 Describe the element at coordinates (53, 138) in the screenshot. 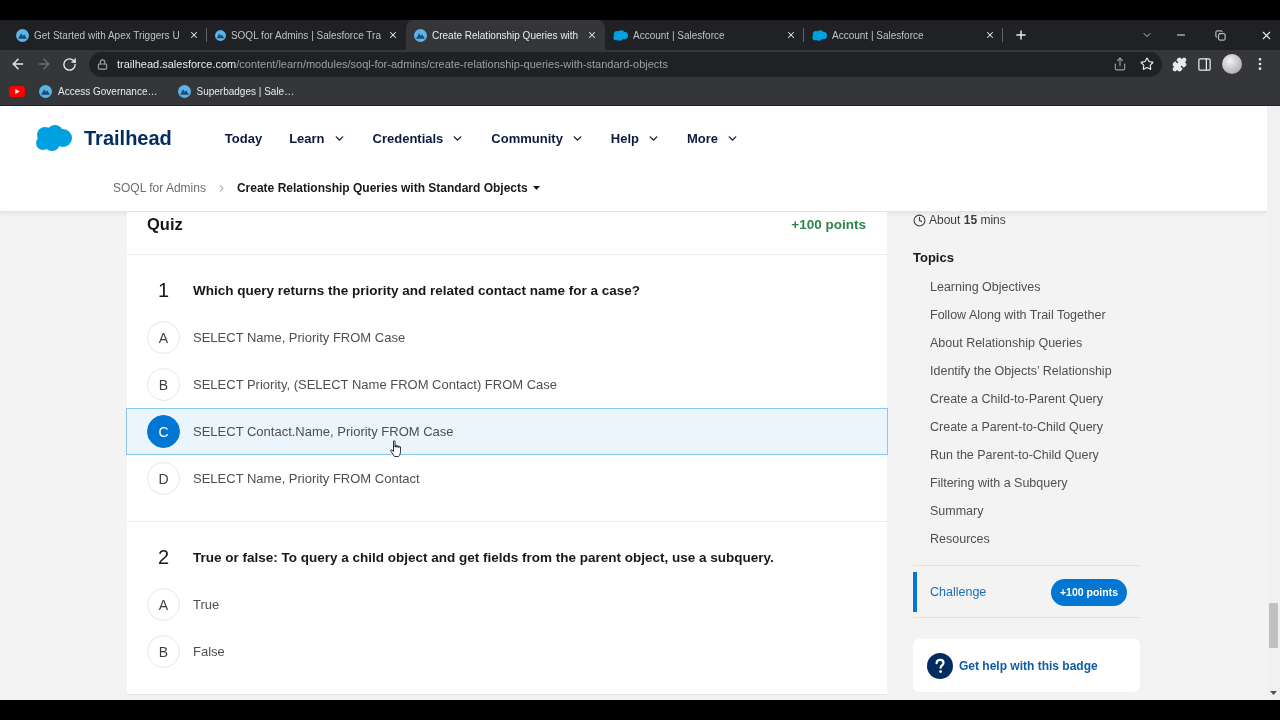

I see `cloud-logo-icon` at that location.